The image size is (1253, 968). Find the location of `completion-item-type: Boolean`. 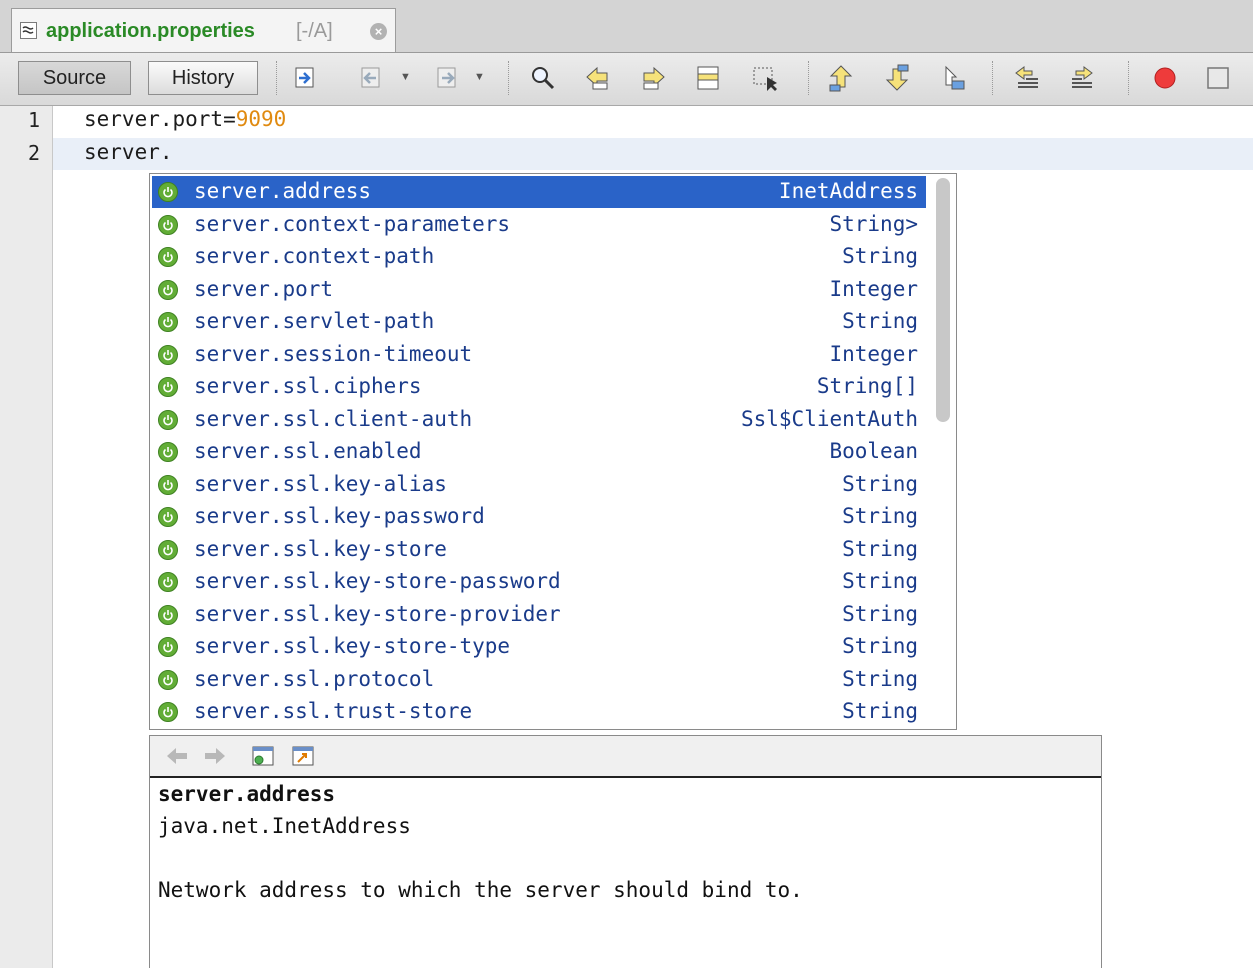

completion-item-type: Boolean is located at coordinates (873, 451).